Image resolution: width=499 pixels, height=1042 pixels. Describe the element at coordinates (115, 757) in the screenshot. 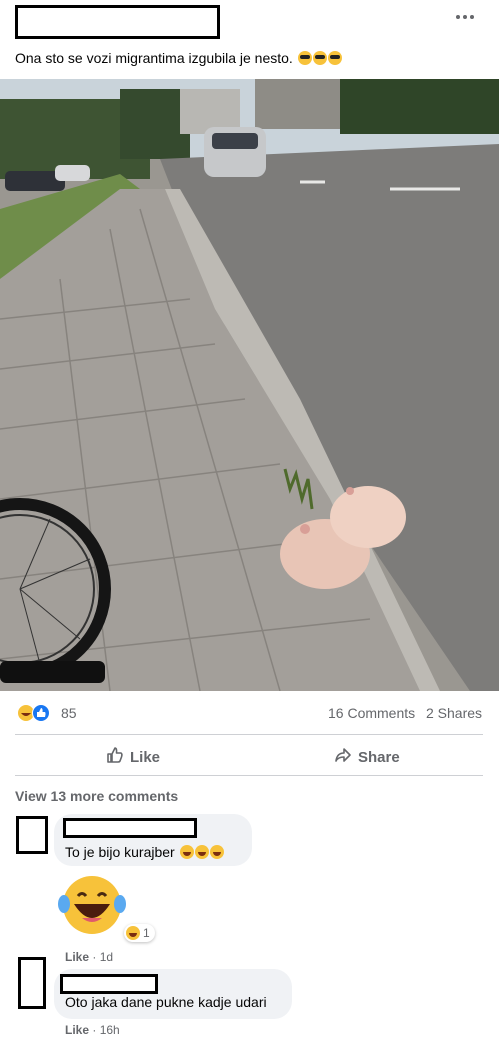

I see `thumbs-up-icon` at that location.